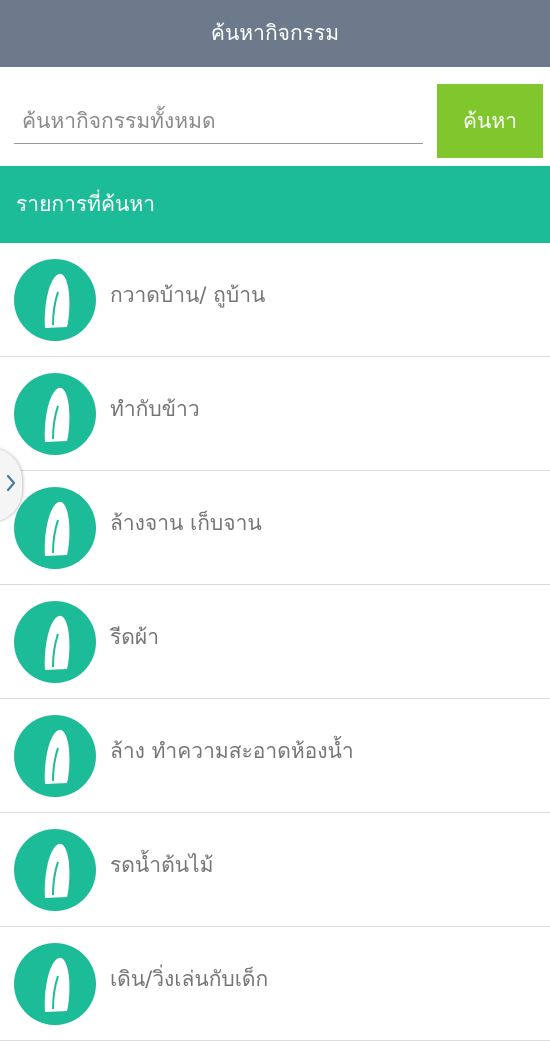 The width and height of the screenshot is (550, 1041). What do you see at coordinates (232, 751) in the screenshot?
I see `list-item-label: ล้าง ทำความสะอาดห้องน้ำ` at bounding box center [232, 751].